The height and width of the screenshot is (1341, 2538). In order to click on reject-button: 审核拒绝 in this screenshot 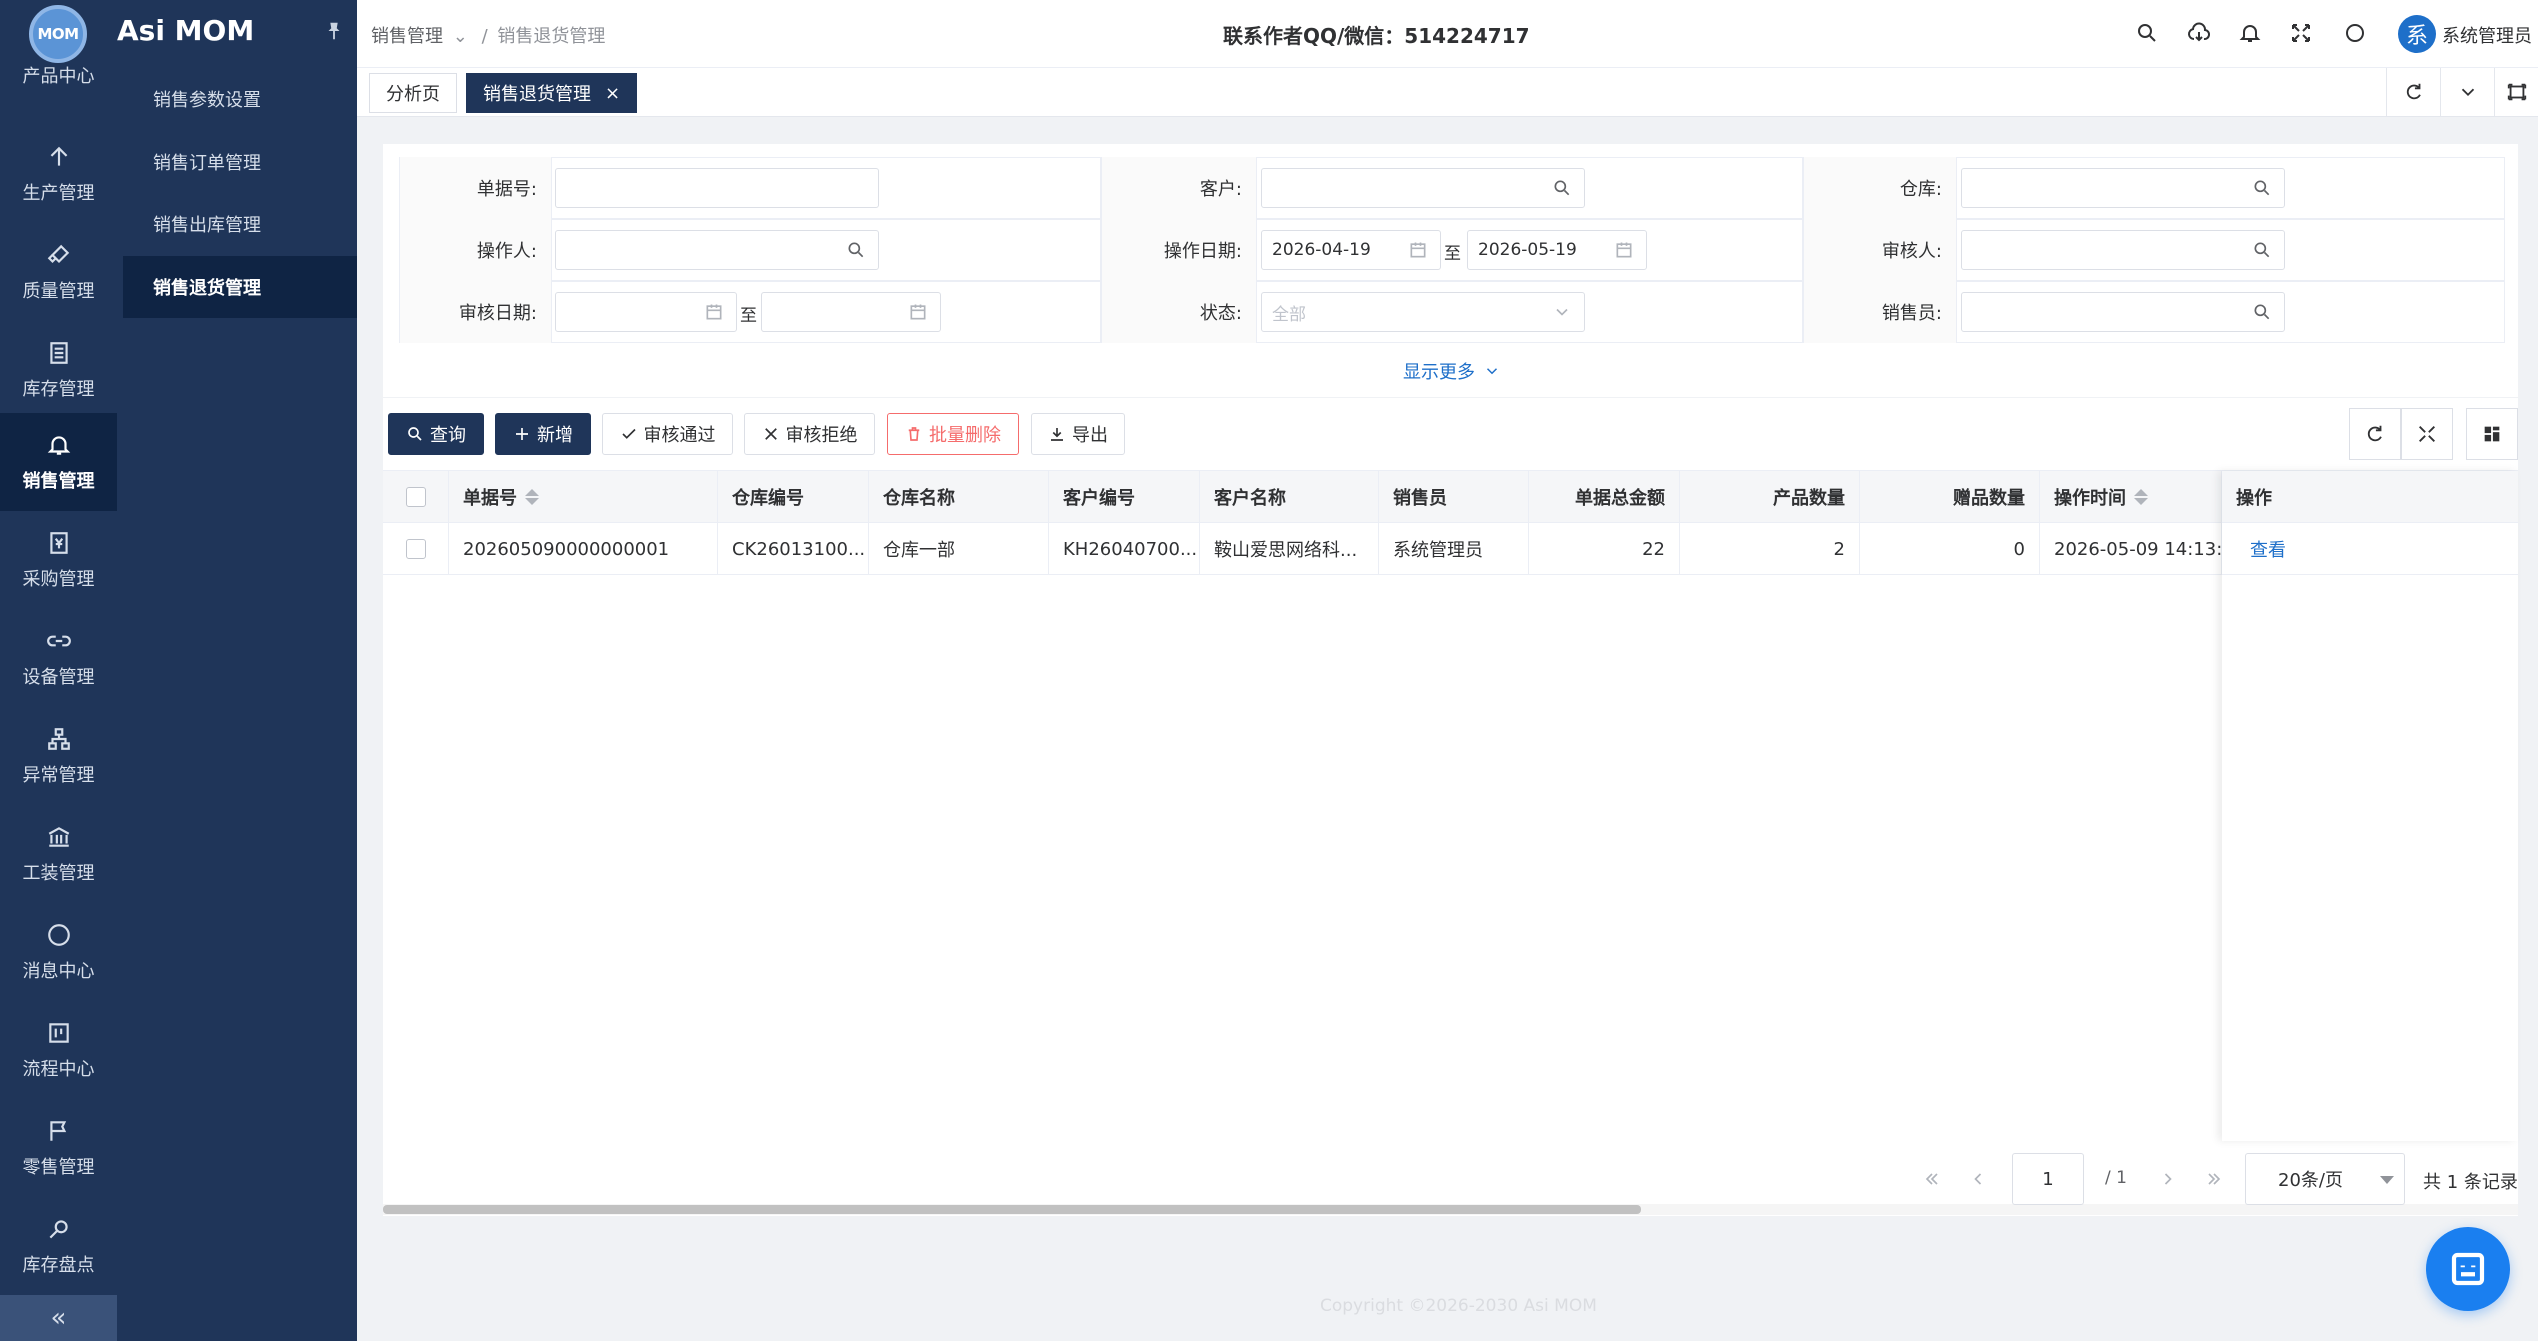, I will do `click(809, 434)`.